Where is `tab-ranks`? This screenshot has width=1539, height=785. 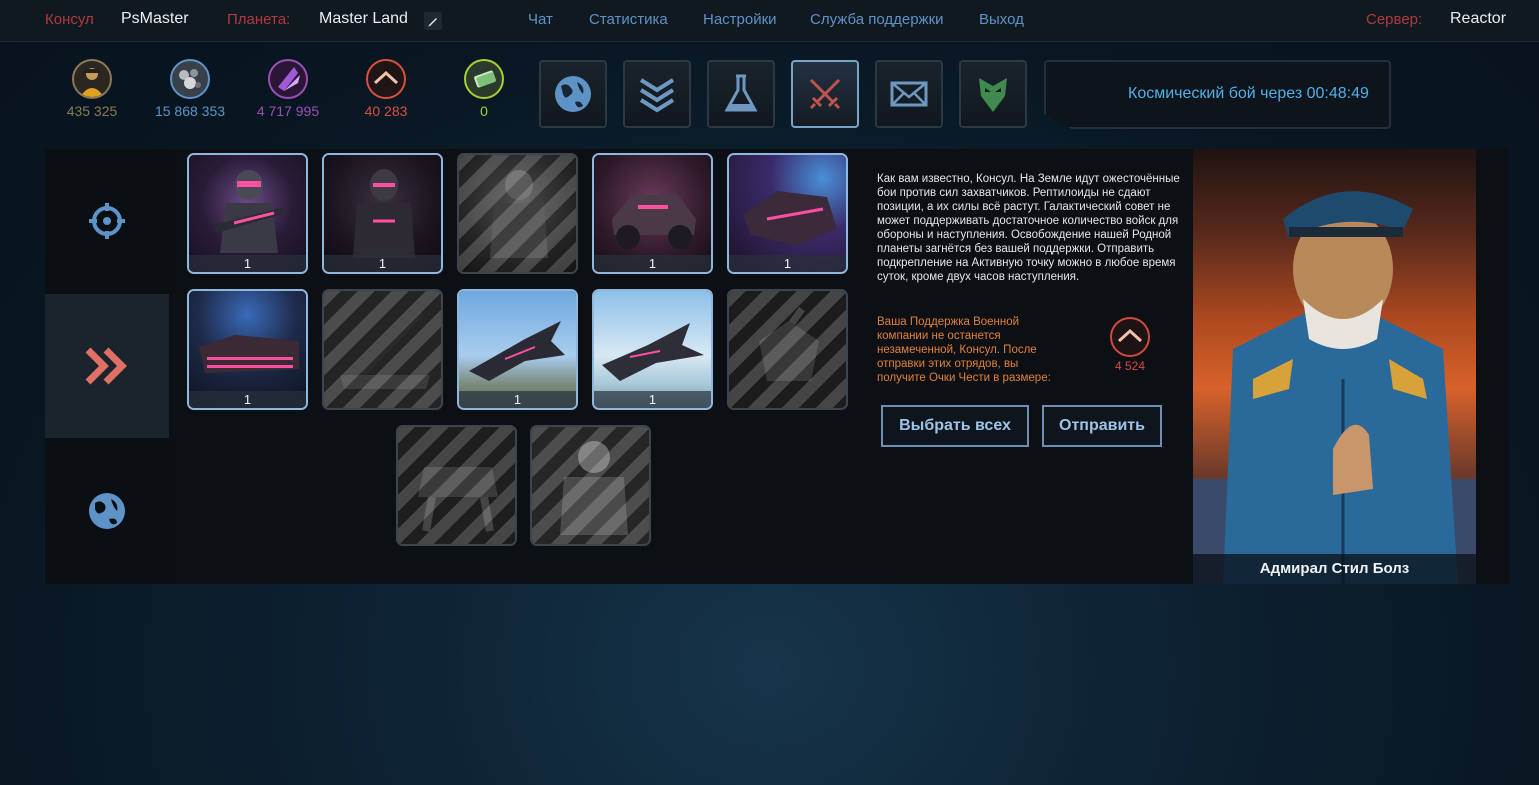 tab-ranks is located at coordinates (657, 94).